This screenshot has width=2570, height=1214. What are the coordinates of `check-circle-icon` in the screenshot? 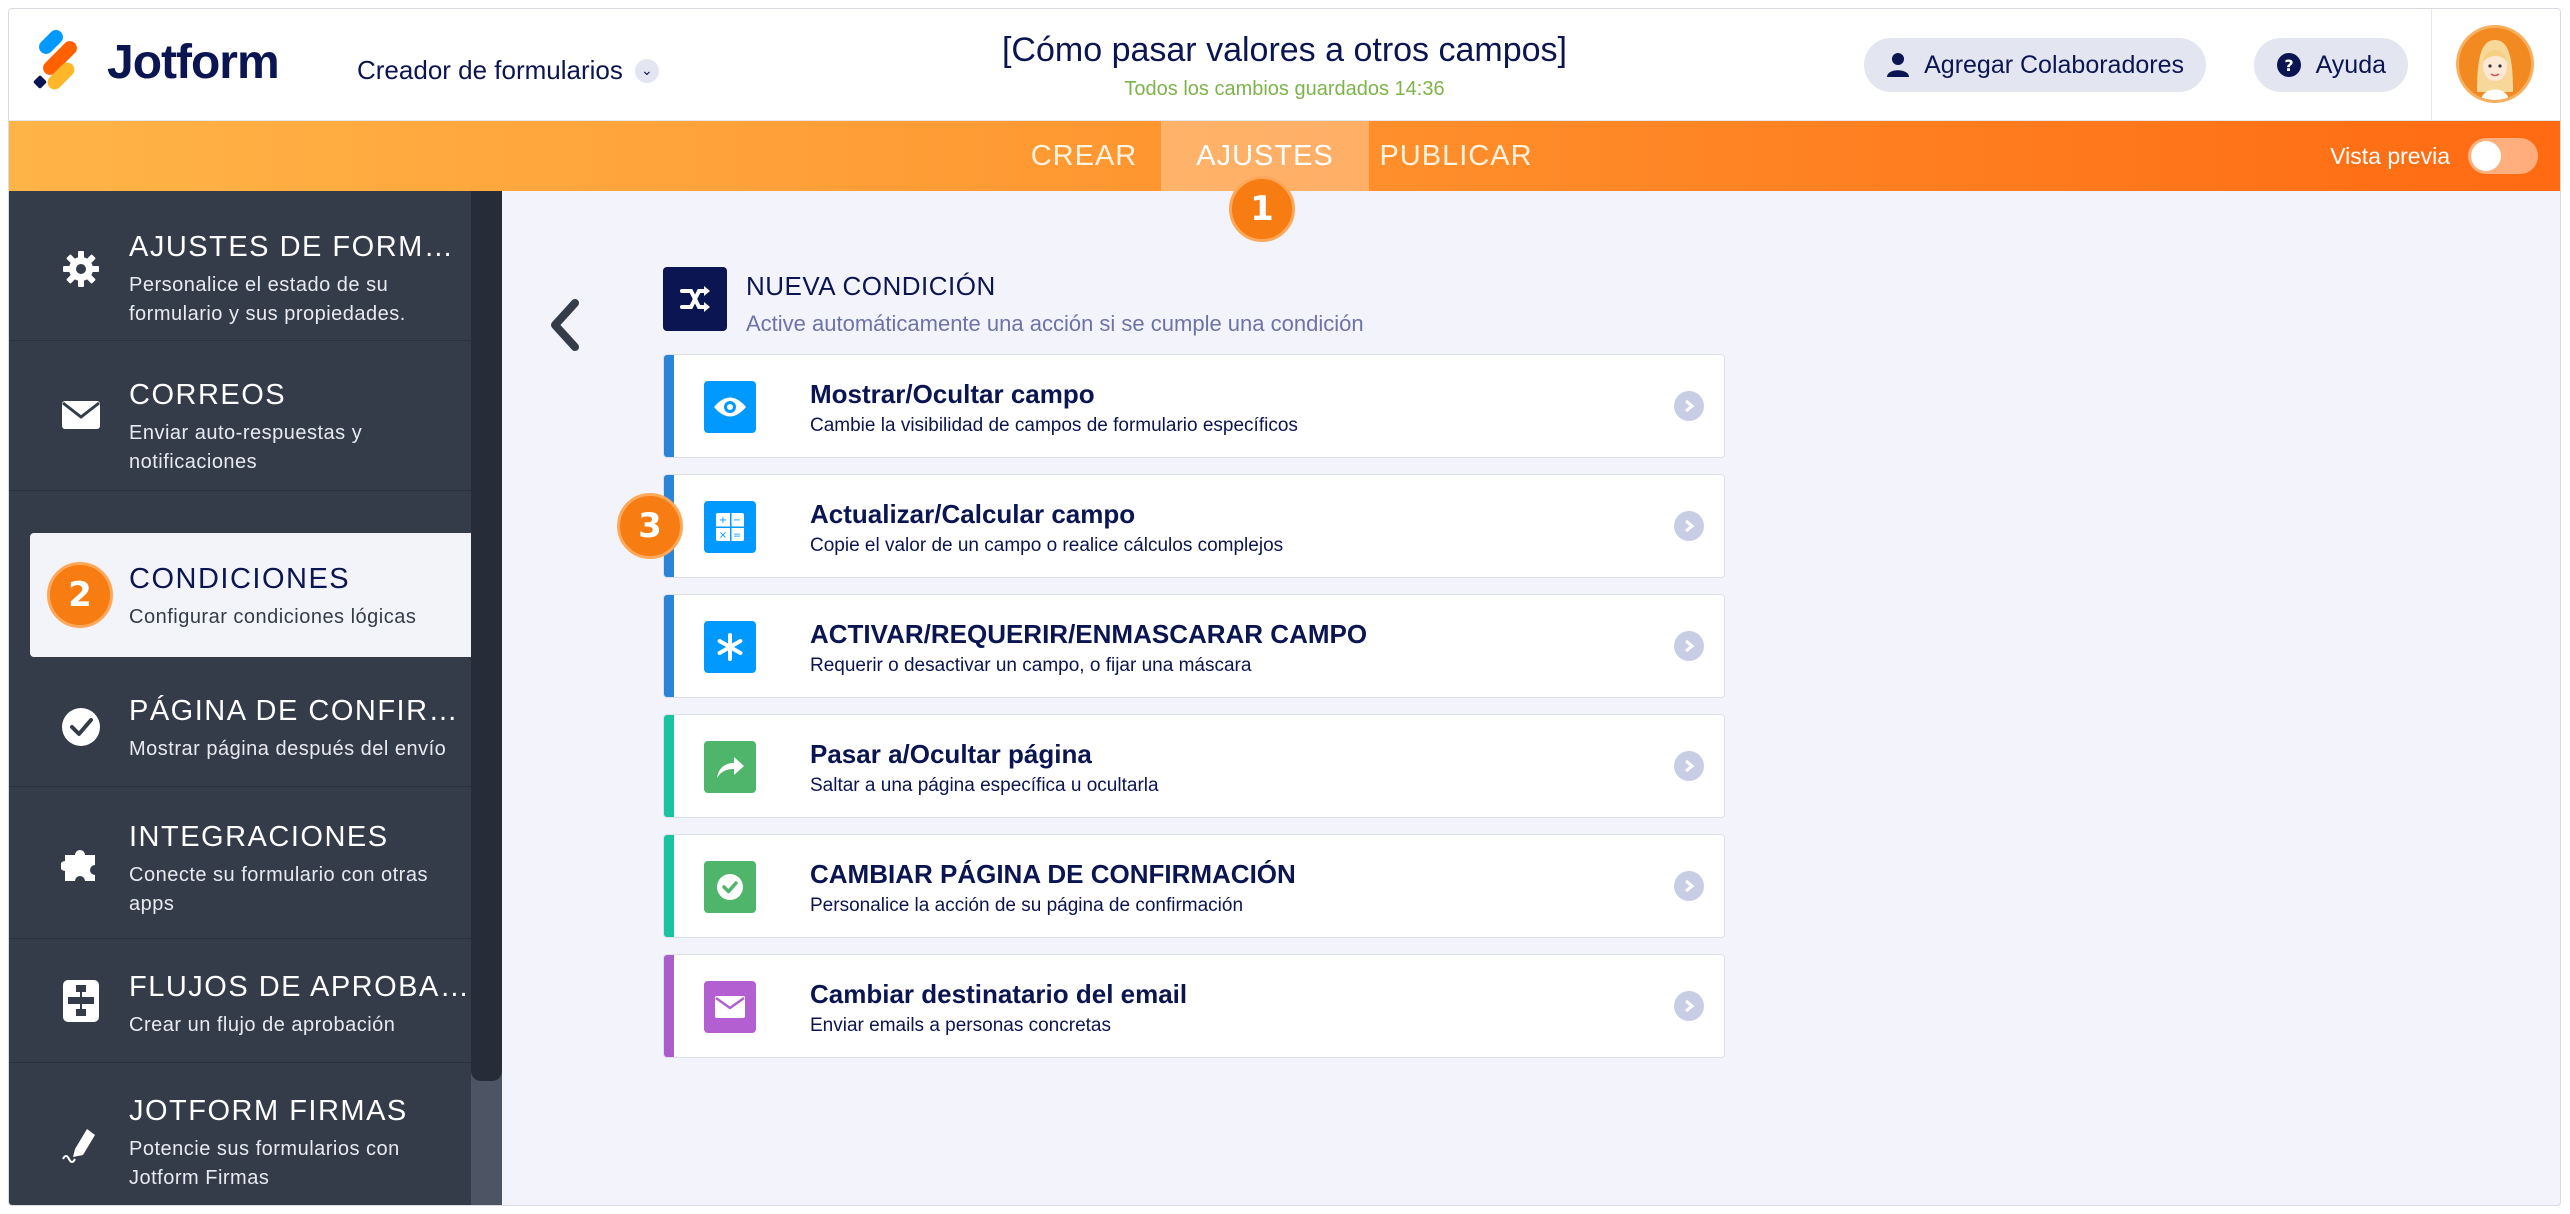 It's located at (81, 727).